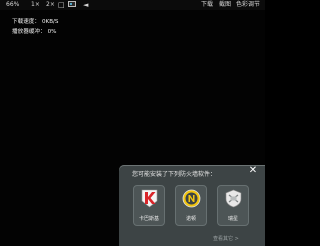  Describe the element at coordinates (148, 219) in the screenshot. I see `app-label-kaspersky: 卡巴斯基` at that location.